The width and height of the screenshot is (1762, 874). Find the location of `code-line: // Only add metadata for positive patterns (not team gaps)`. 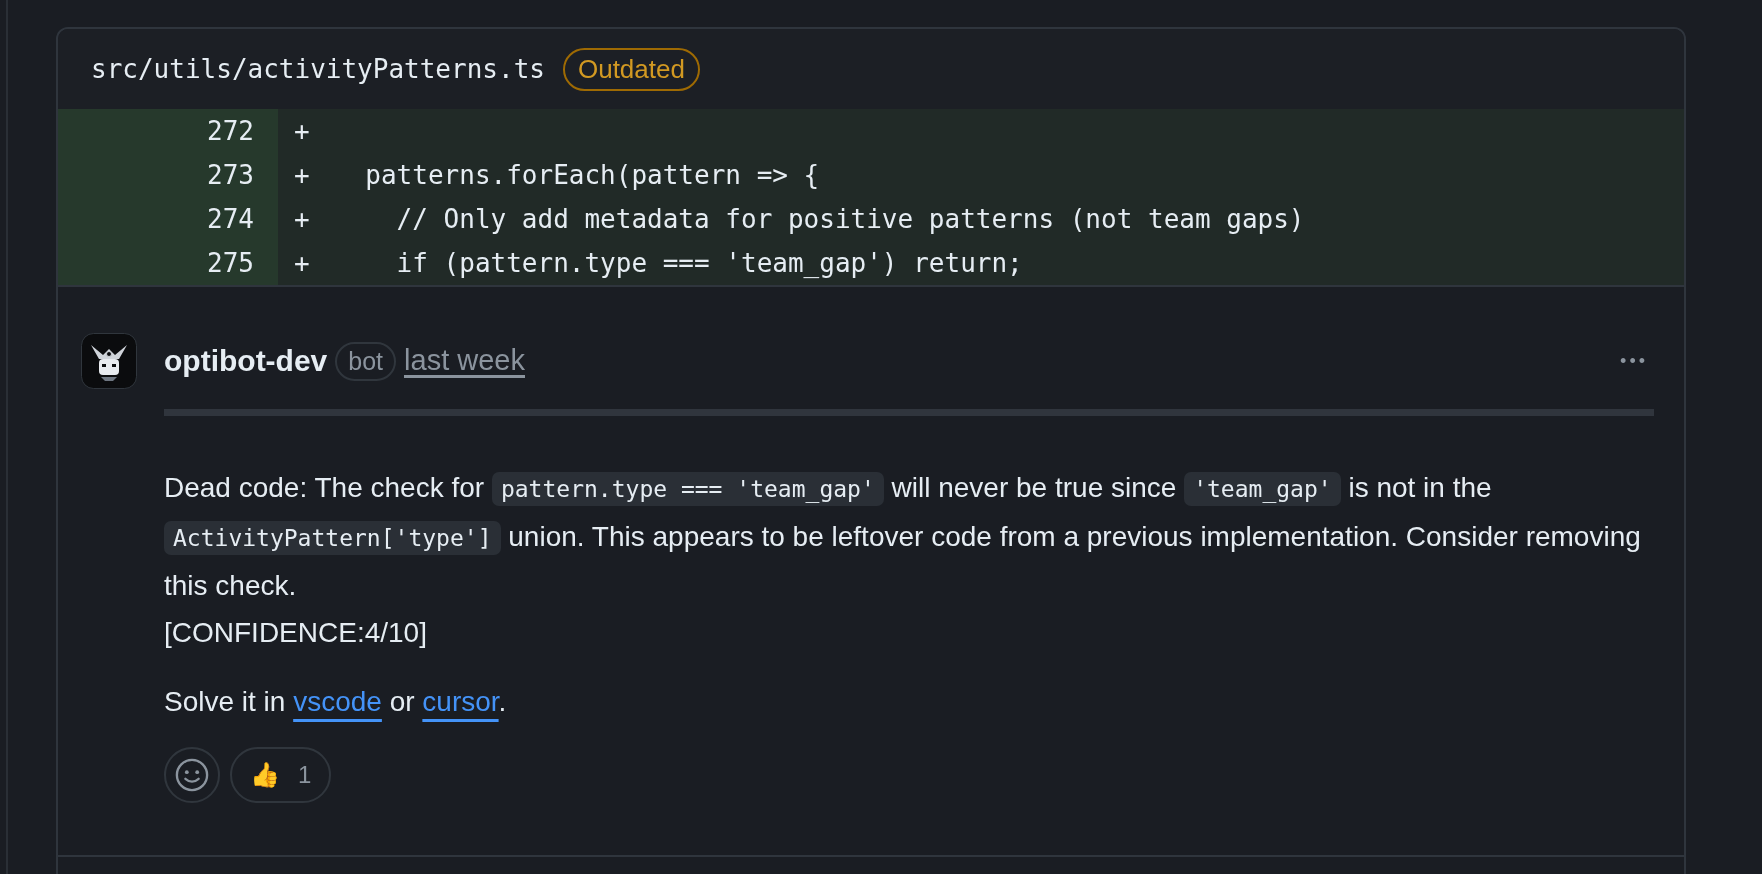

code-line: // Only add metadata for positive patterns (not team gaps) is located at coordinates (850, 219).